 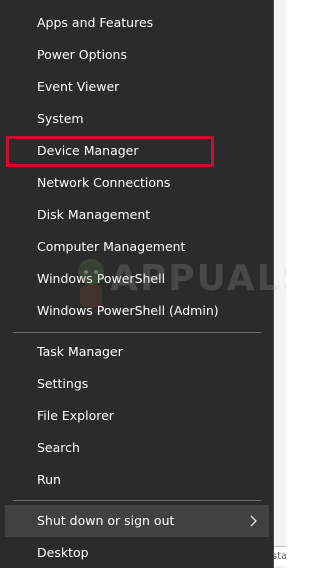 What do you see at coordinates (95, 22) in the screenshot?
I see `menu-item-label: Apps and Features` at bounding box center [95, 22].